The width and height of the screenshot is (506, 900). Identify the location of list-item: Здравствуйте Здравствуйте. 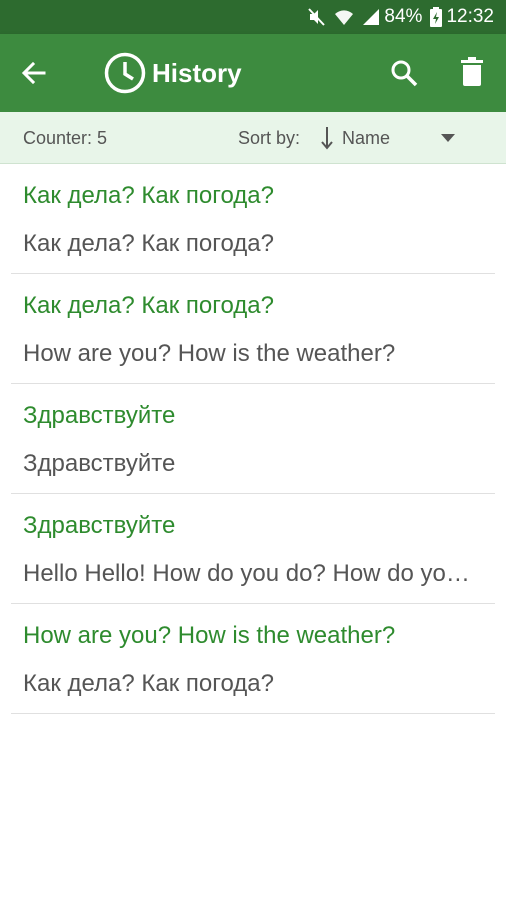
(253, 439).